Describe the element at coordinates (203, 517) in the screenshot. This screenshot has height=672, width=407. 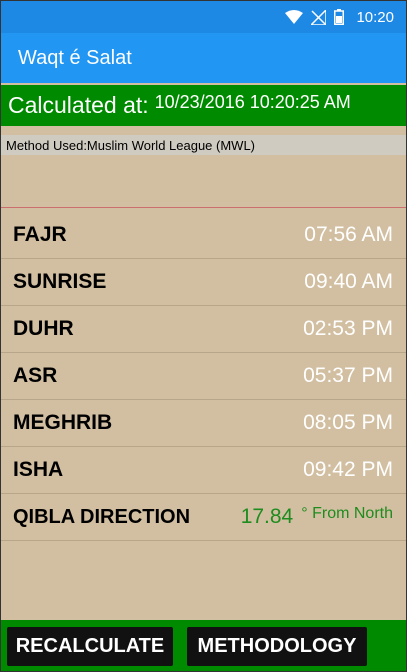
I see `qibla-direction-row: QIBLA DIRECTION 17.84 ° From North` at that location.